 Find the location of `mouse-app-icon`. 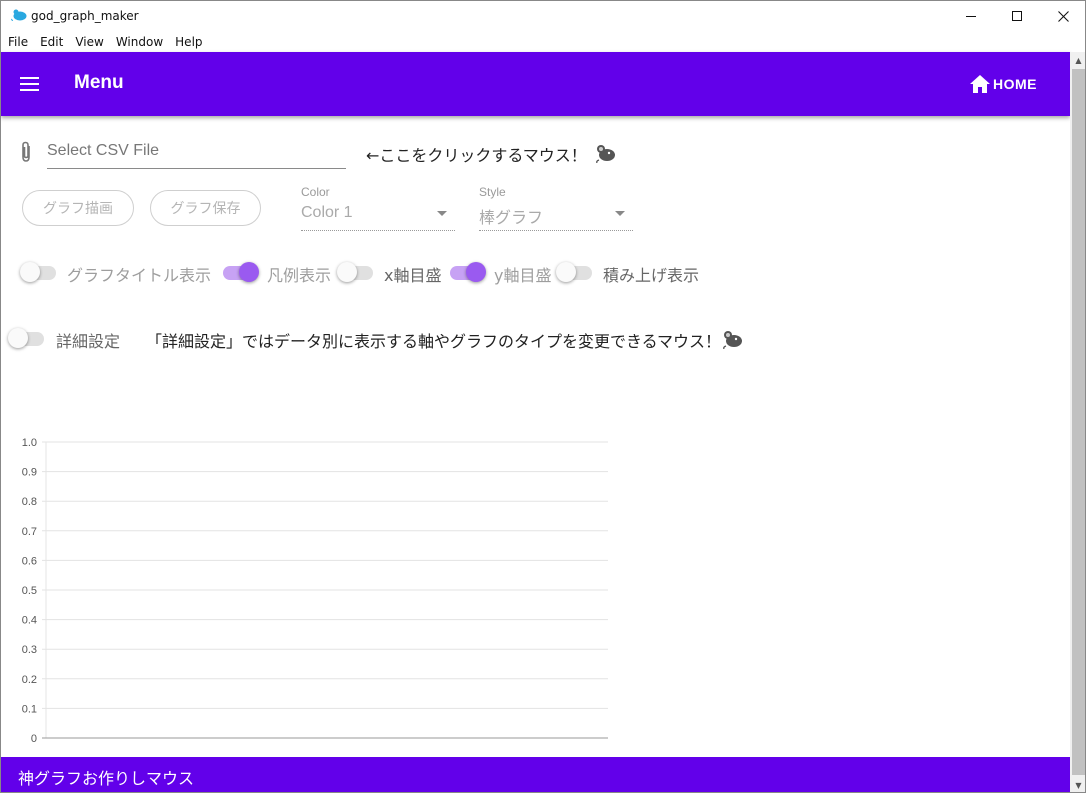

mouse-app-icon is located at coordinates (19, 15).